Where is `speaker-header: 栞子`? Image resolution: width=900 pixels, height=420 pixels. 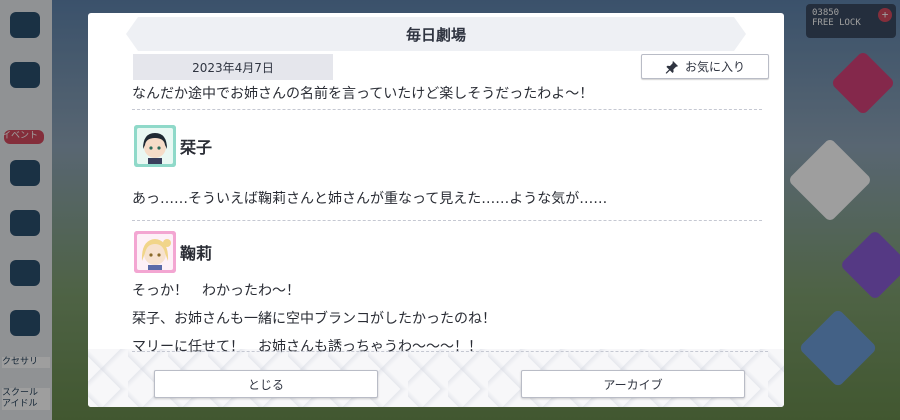
speaker-header: 栞子 is located at coordinates (173, 146).